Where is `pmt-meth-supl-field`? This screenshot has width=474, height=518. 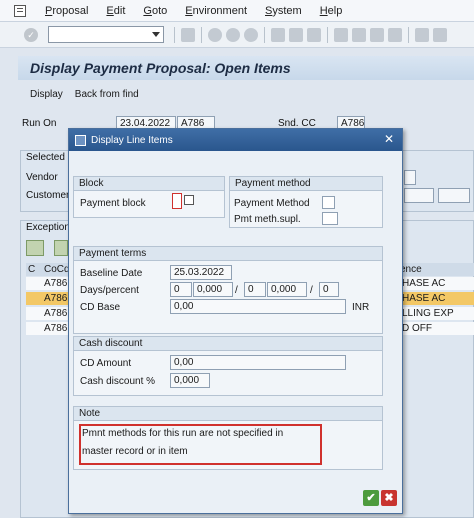
pmt-meth-supl-field is located at coordinates (330, 218).